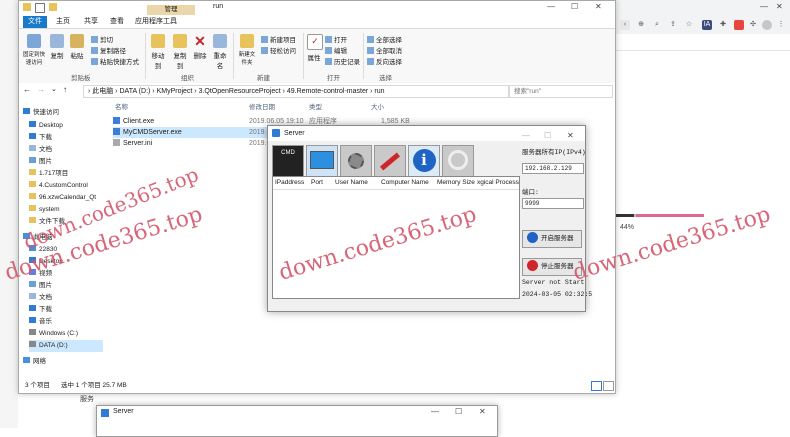 This screenshot has width=790, height=437. I want to click on copy-button: 复制, so click(57, 47).